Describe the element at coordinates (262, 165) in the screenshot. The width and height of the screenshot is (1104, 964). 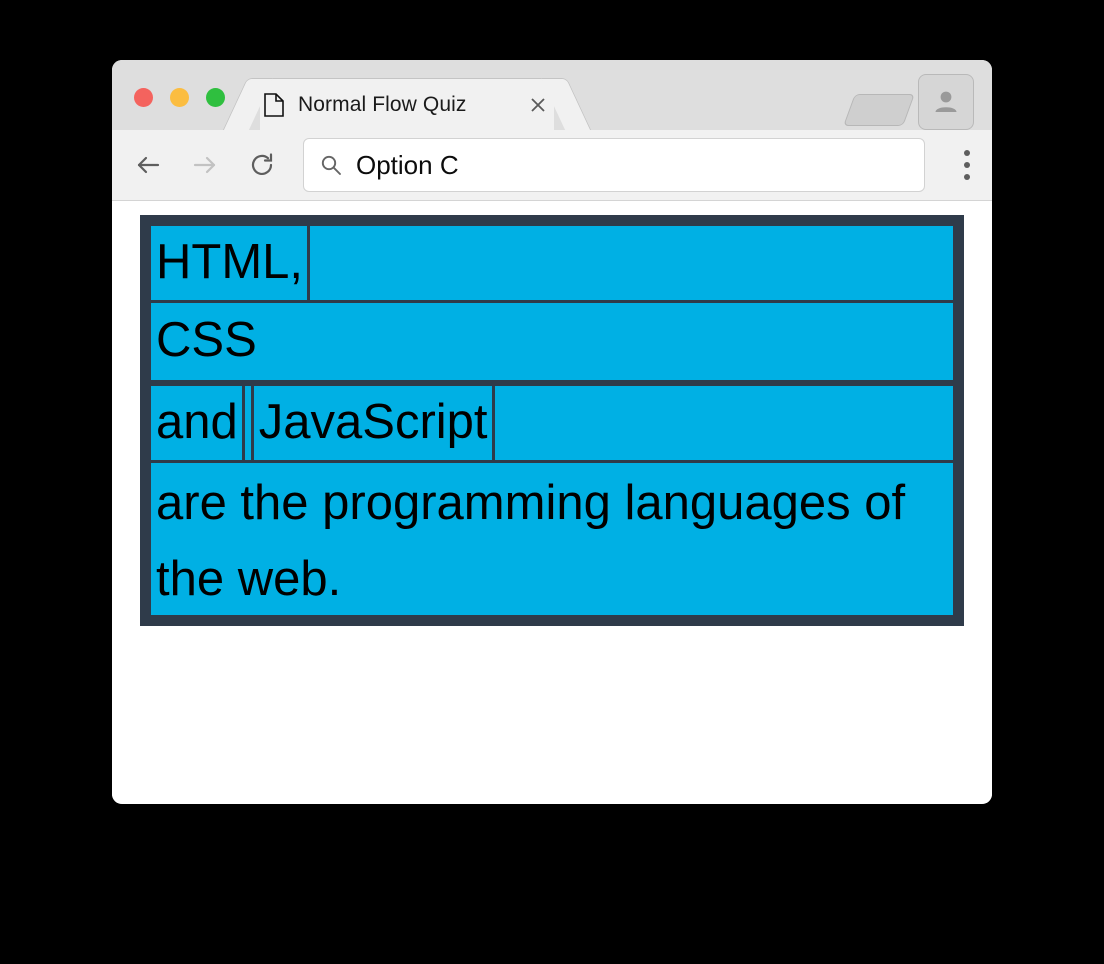
I see `reload-icon` at that location.